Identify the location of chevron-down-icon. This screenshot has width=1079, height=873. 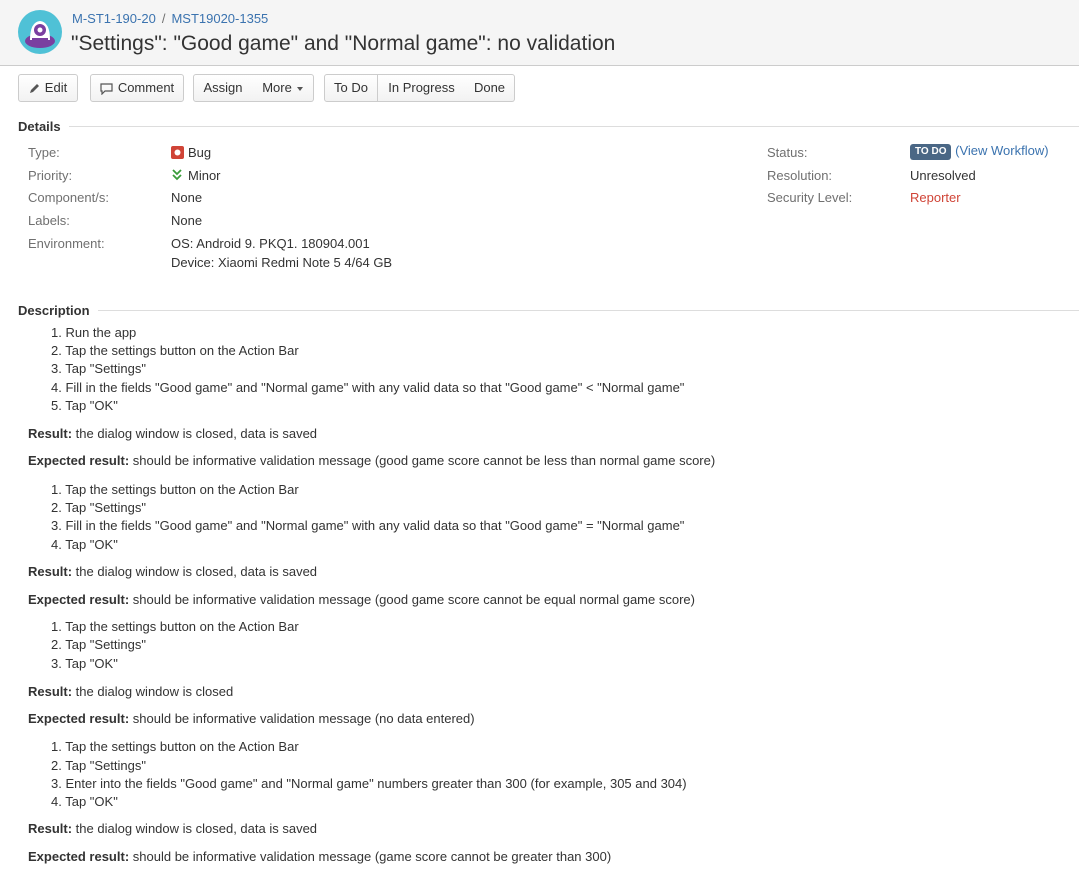
(299, 88).